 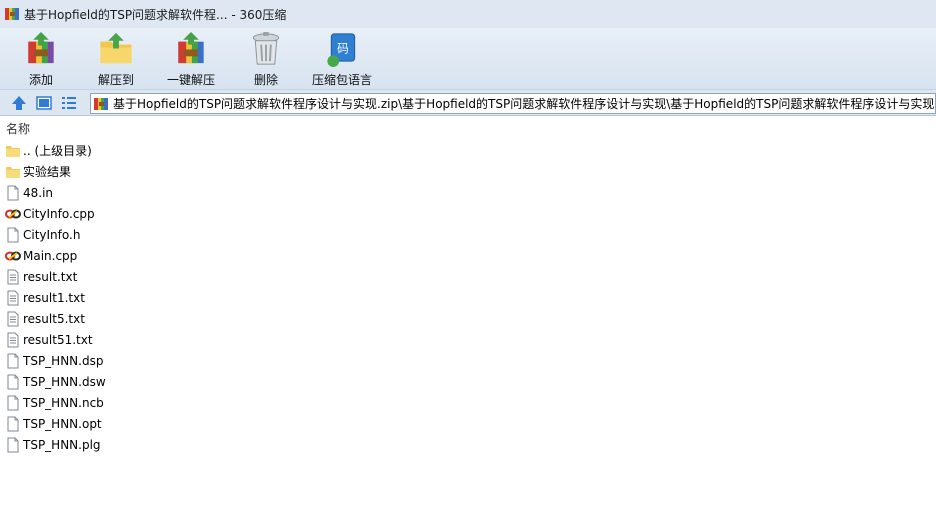 I want to click on svg-text: 码, so click(x=343, y=48).